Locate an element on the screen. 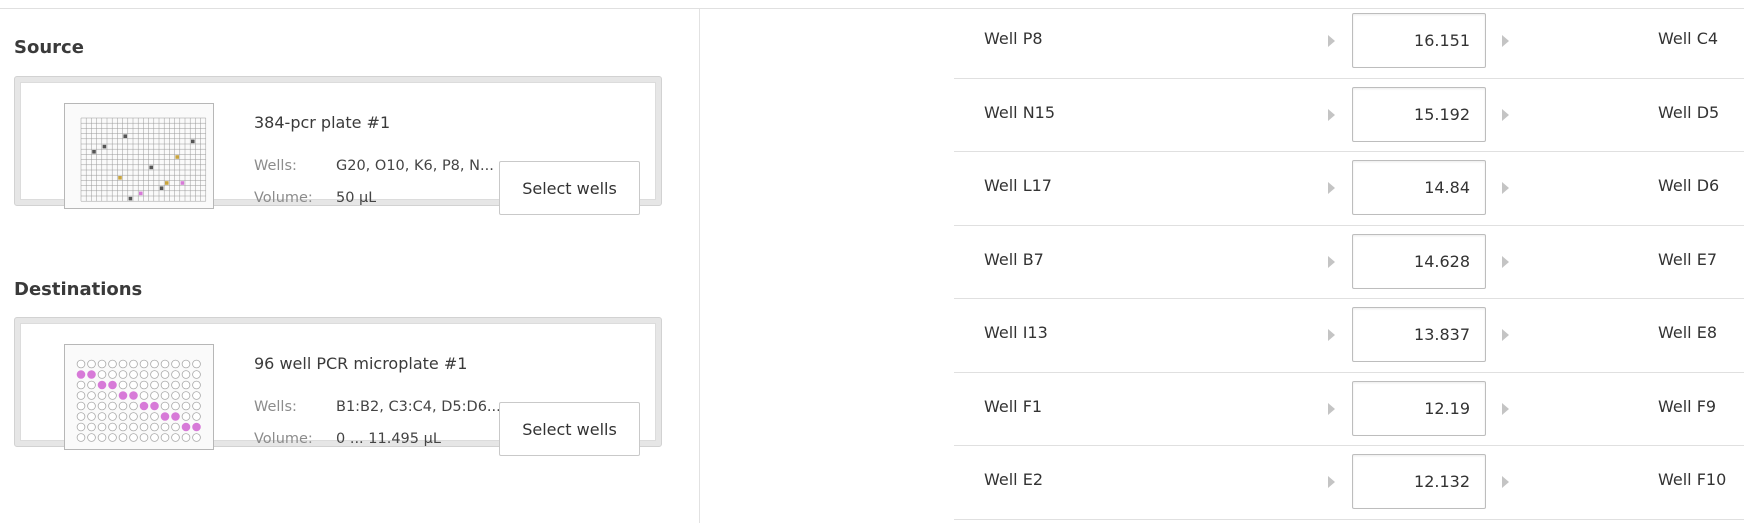  transfer-source-well: Well N15 is located at coordinates (1020, 112).